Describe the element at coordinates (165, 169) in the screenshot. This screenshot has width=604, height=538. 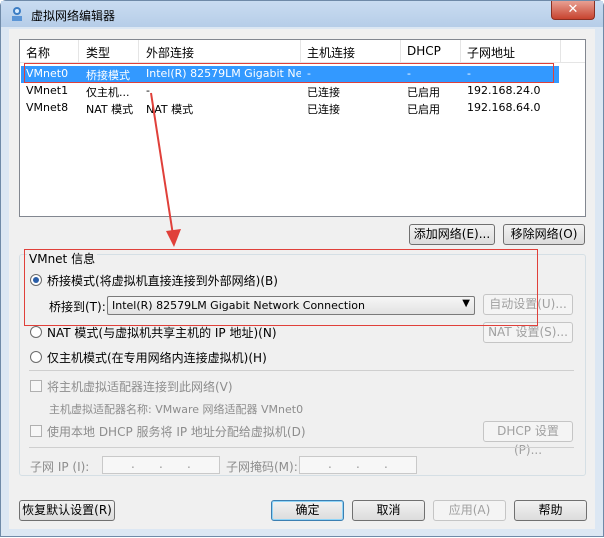
I see `annotation-arrow` at that location.